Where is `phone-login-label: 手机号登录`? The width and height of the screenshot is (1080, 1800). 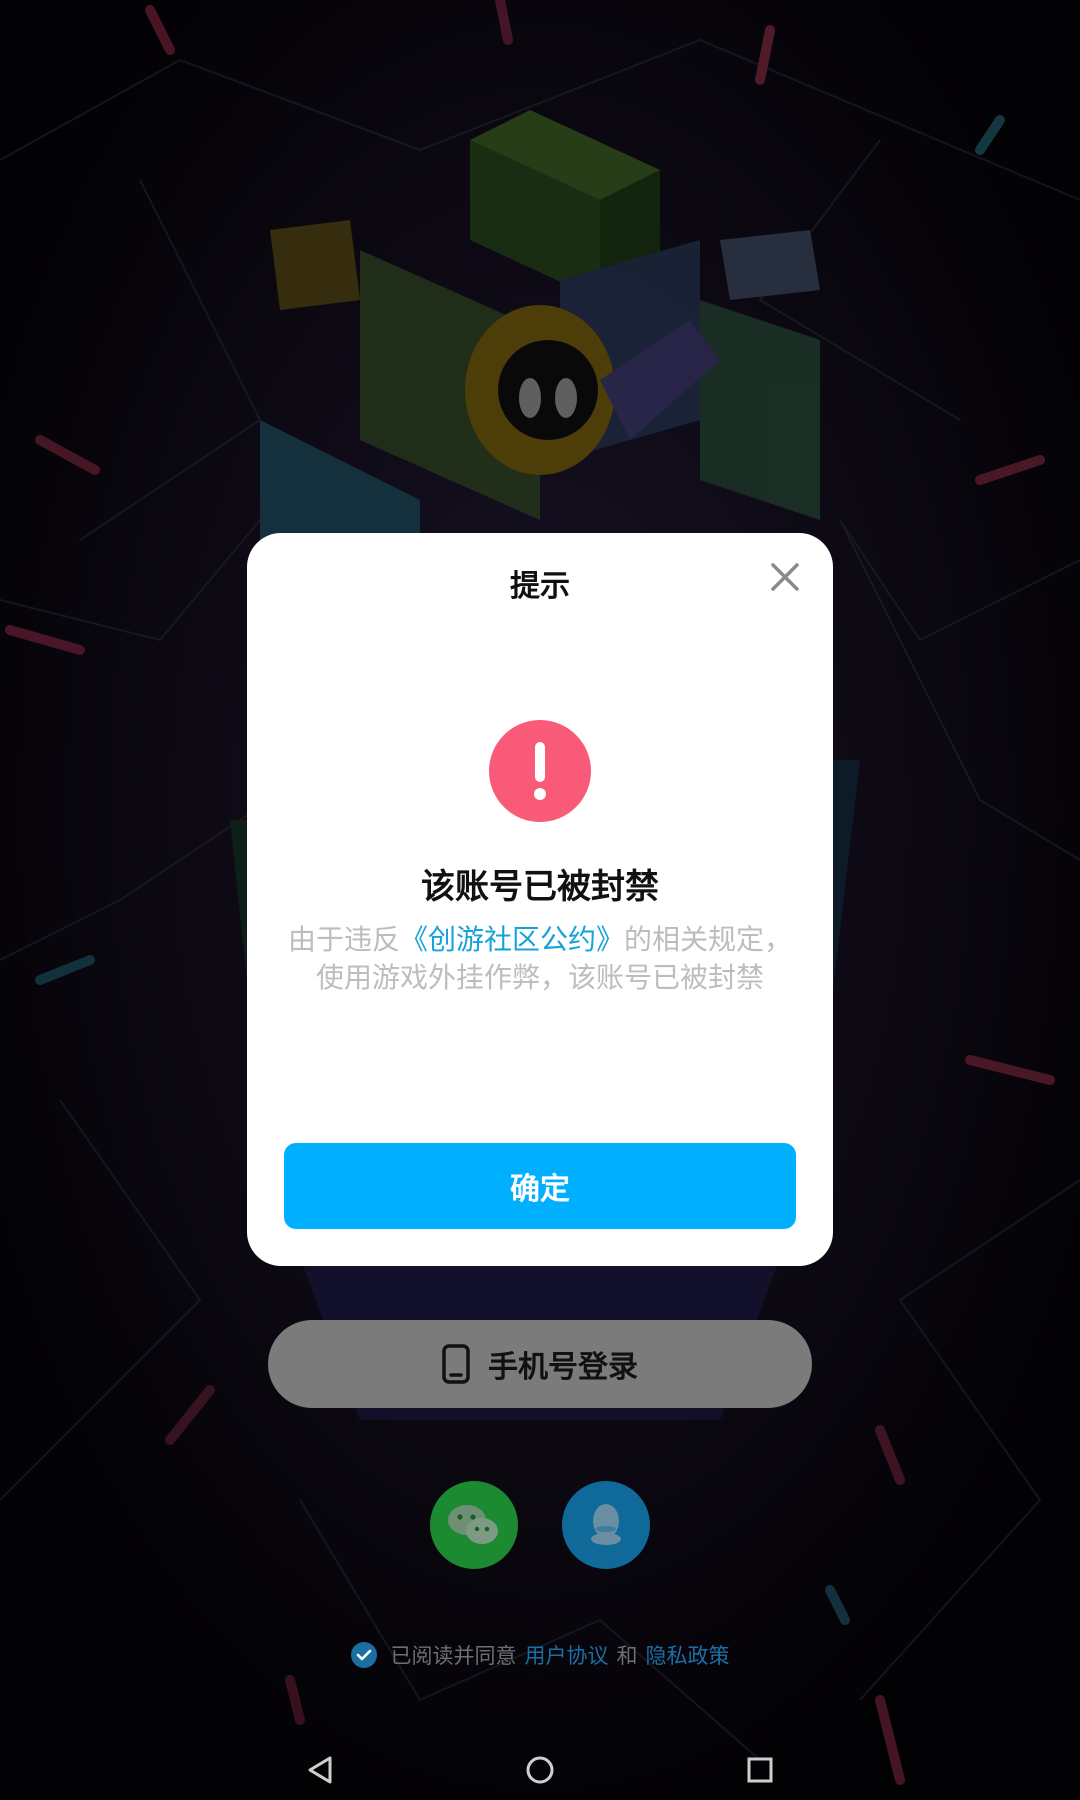 phone-login-label: 手机号登录 is located at coordinates (563, 1367).